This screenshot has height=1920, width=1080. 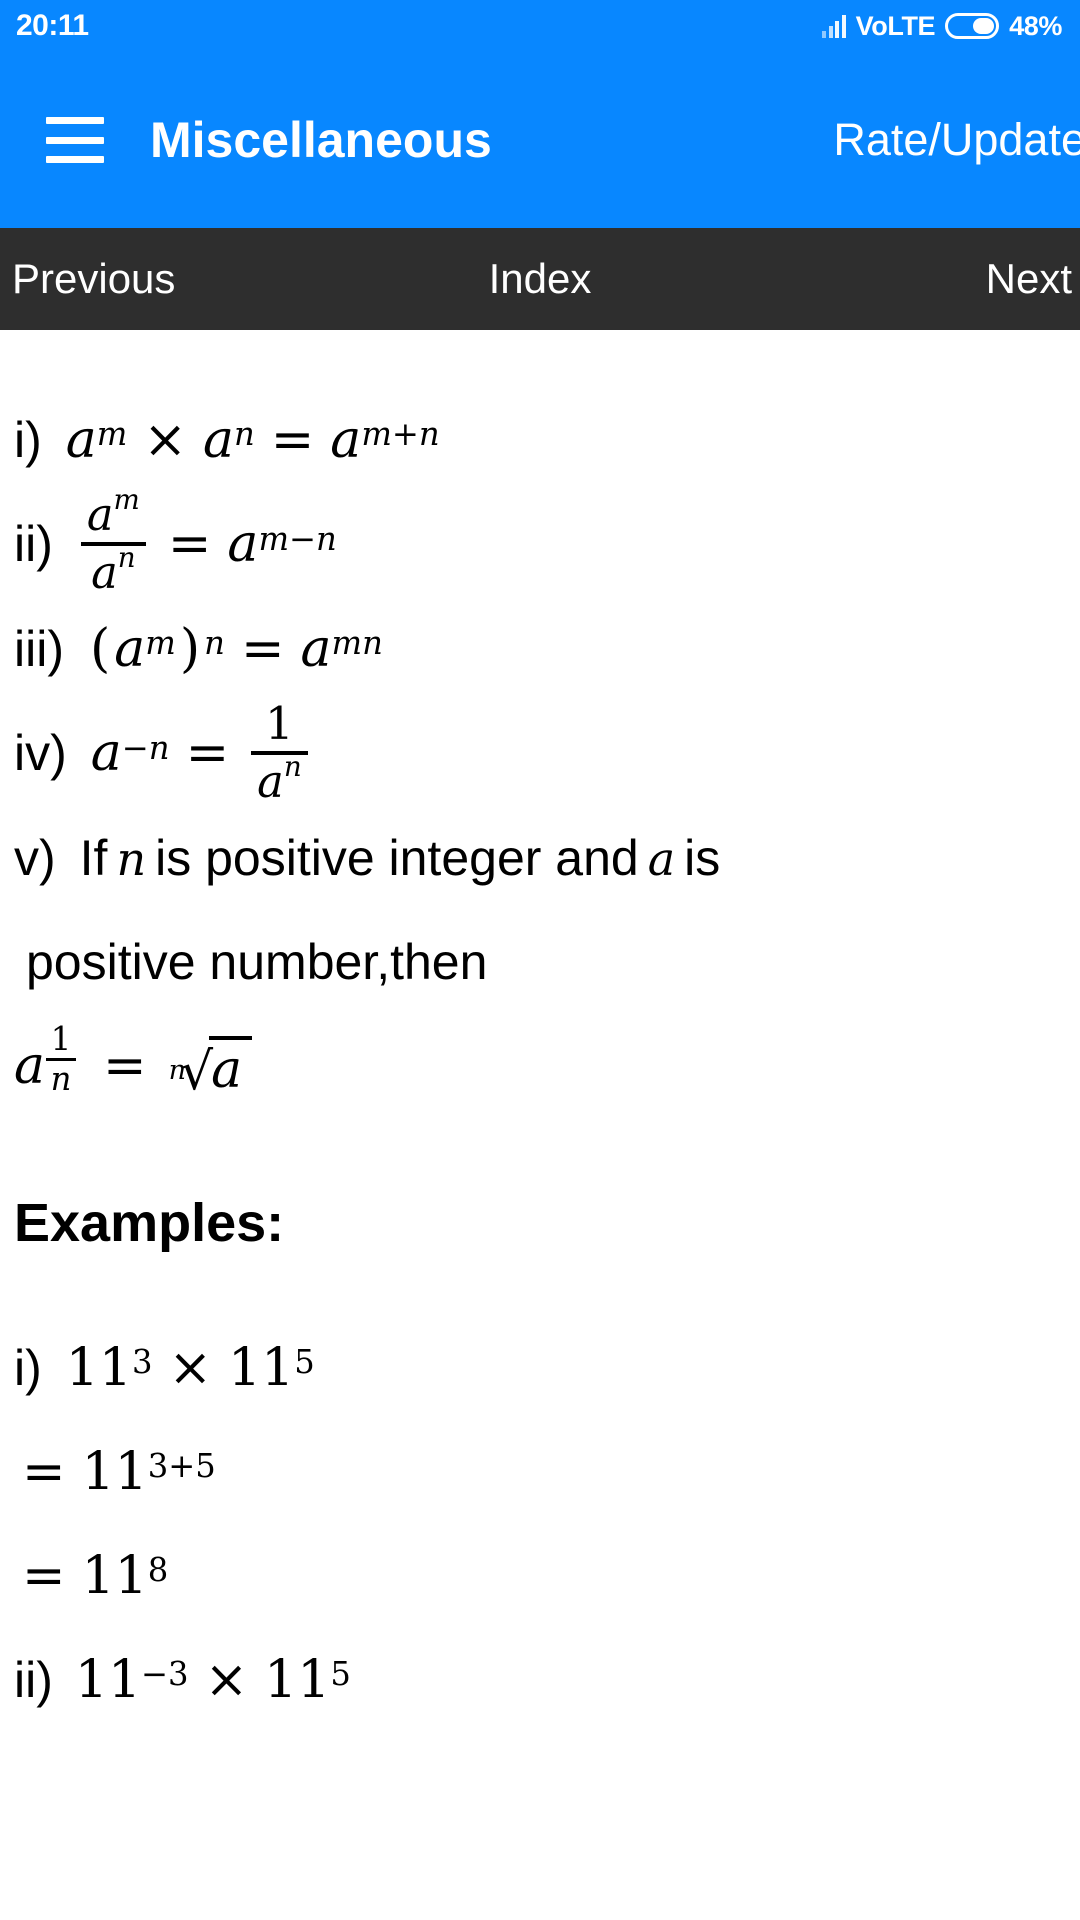 What do you see at coordinates (75, 140) in the screenshot?
I see `hamburger-menu-icon` at bounding box center [75, 140].